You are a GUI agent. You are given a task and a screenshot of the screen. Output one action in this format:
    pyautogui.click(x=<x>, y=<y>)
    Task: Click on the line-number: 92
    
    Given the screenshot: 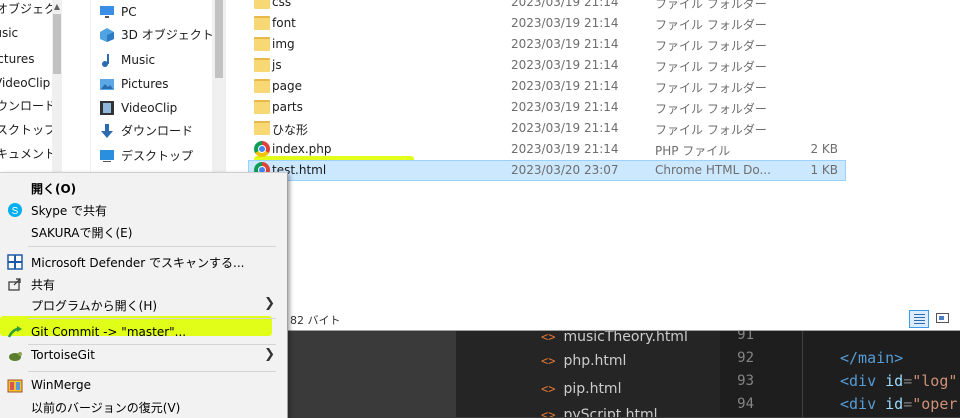 What is the action you would take?
    pyautogui.click(x=745, y=358)
    